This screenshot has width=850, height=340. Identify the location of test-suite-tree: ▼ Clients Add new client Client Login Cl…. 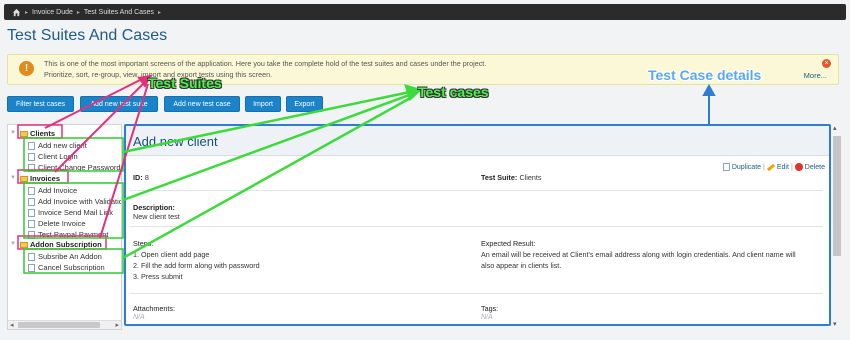
(64, 227).